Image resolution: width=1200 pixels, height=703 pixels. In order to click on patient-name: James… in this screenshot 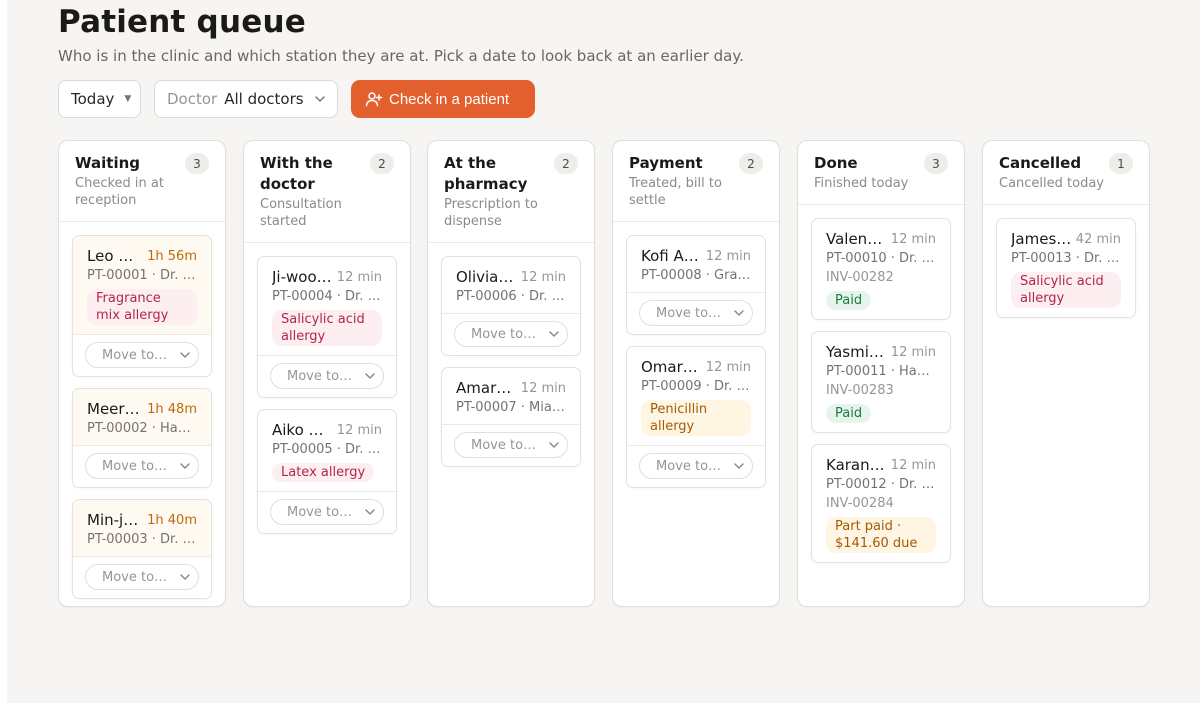, I will do `click(1041, 239)`.